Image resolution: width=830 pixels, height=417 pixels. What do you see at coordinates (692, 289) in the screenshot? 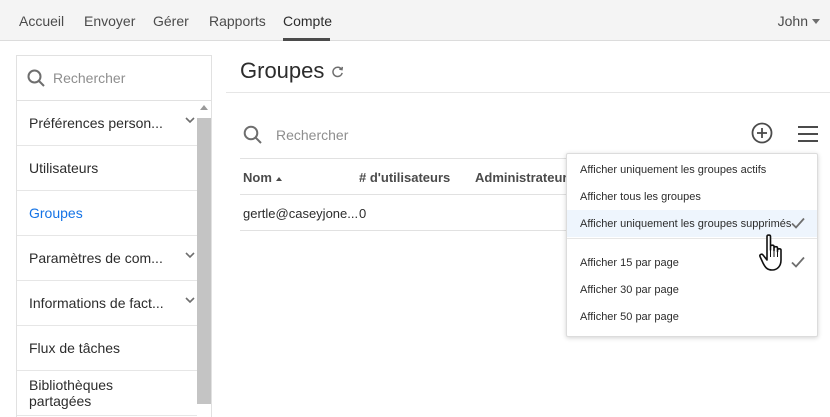
I see `menu-item-30-per-page: Afficher 30 par page` at bounding box center [692, 289].